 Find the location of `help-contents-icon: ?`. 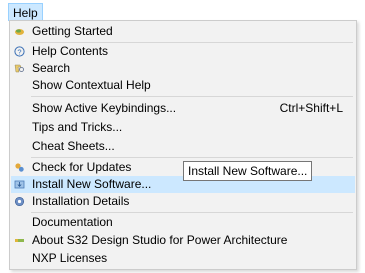

help-contents-icon: ? is located at coordinates (19, 51).